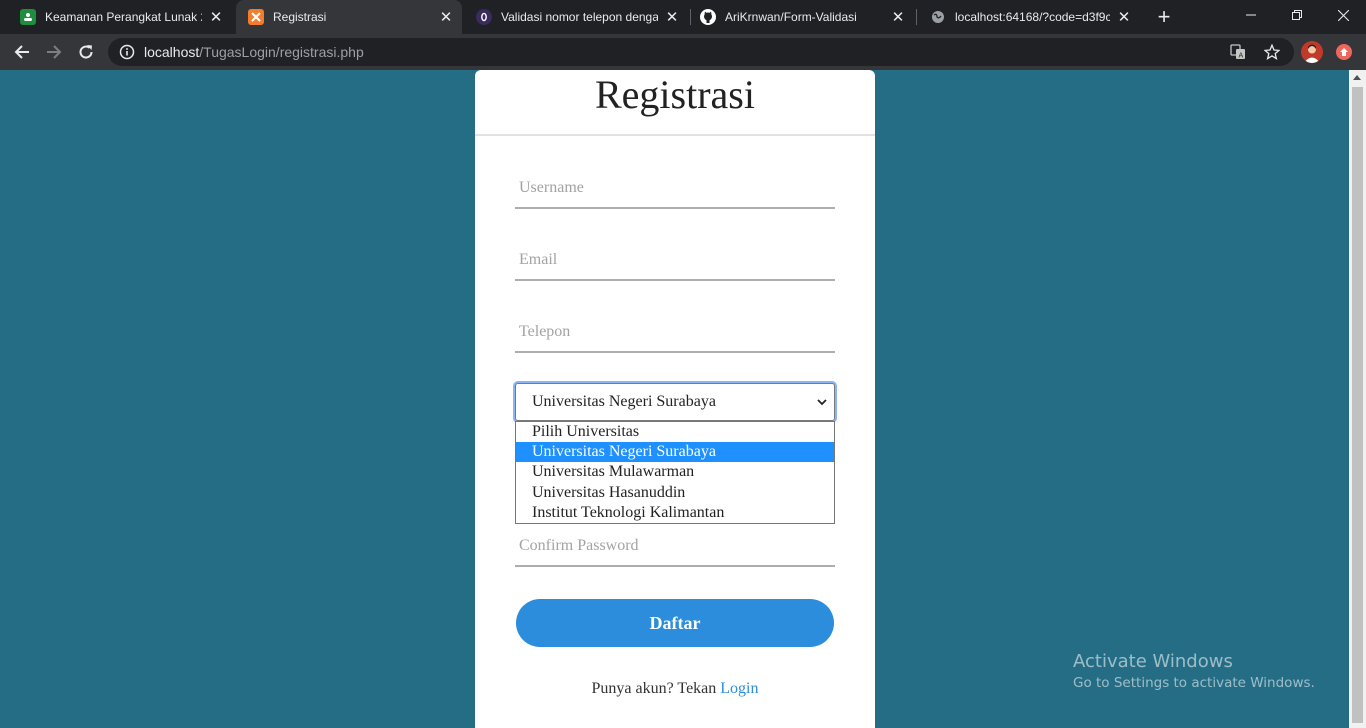 The width and height of the screenshot is (1366, 728). Describe the element at coordinates (675, 493) in the screenshot. I see `university-option: Universitas Hasanuddin` at that location.